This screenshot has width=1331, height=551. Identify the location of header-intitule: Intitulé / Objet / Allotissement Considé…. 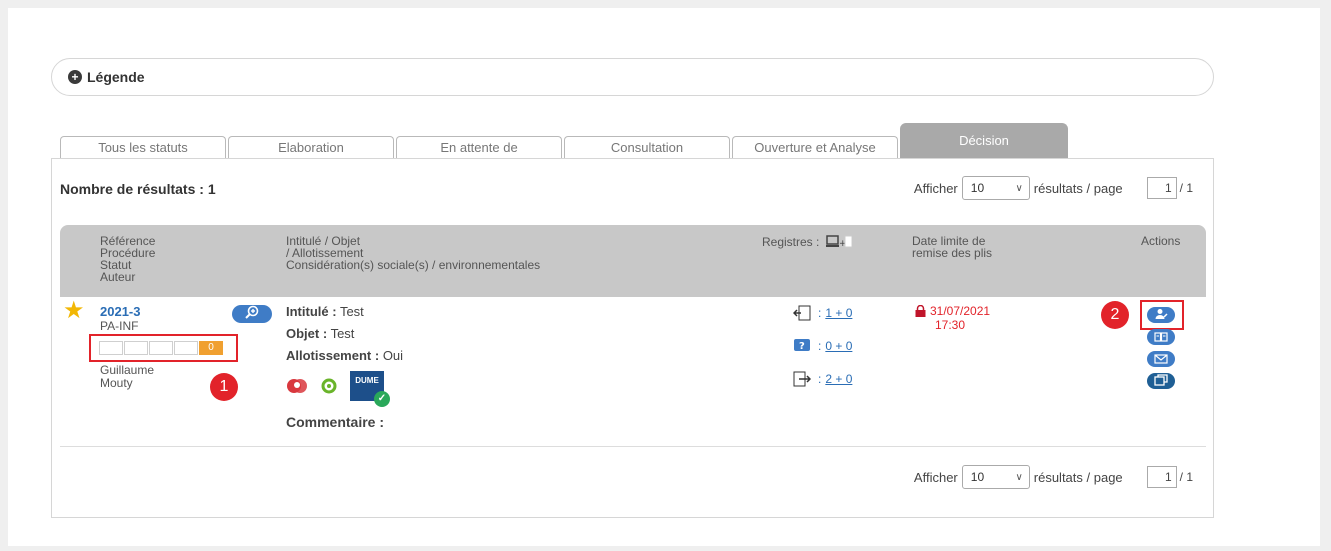
(413, 253).